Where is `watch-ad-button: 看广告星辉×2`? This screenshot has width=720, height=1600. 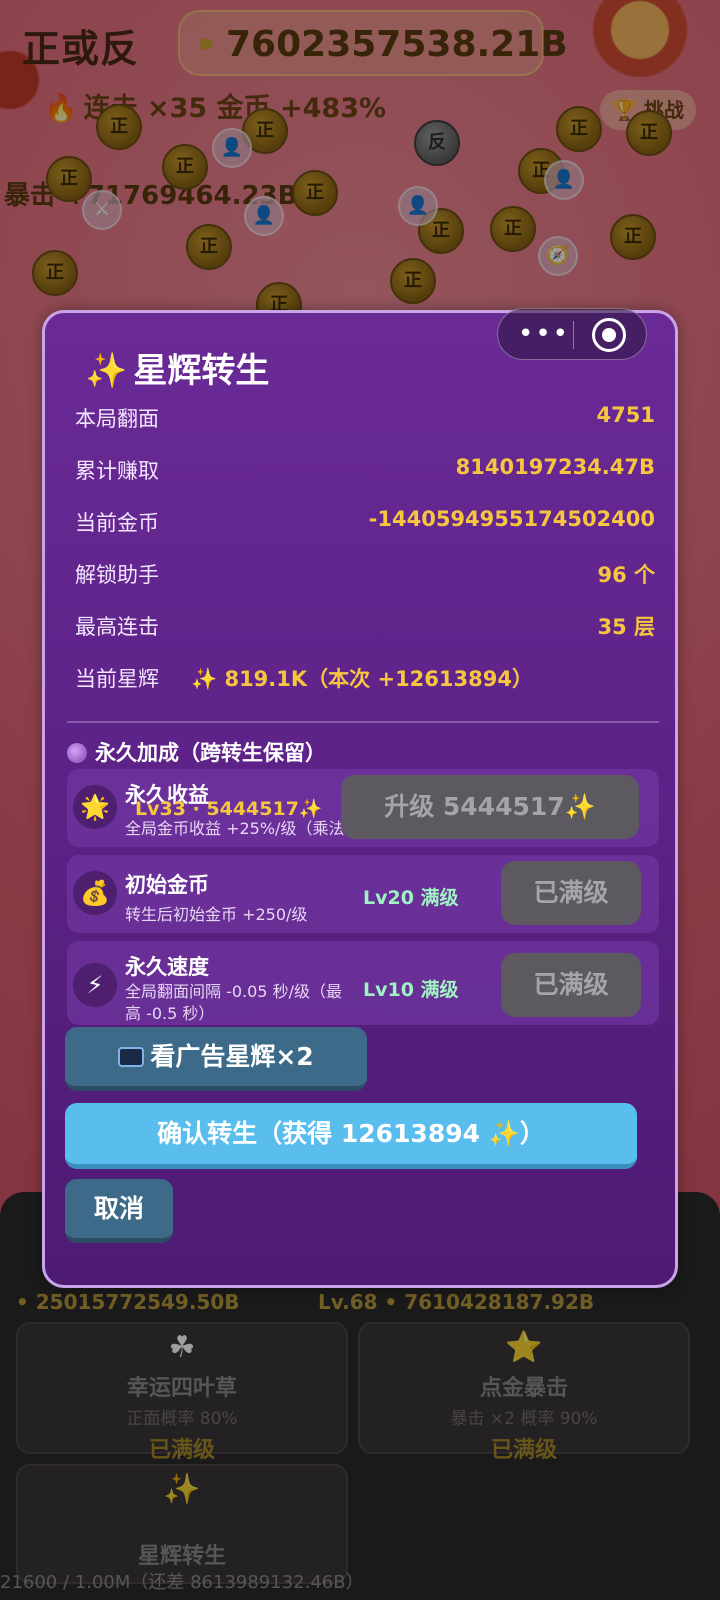
watch-ad-button: 看广告星辉×2 is located at coordinates (216, 1059).